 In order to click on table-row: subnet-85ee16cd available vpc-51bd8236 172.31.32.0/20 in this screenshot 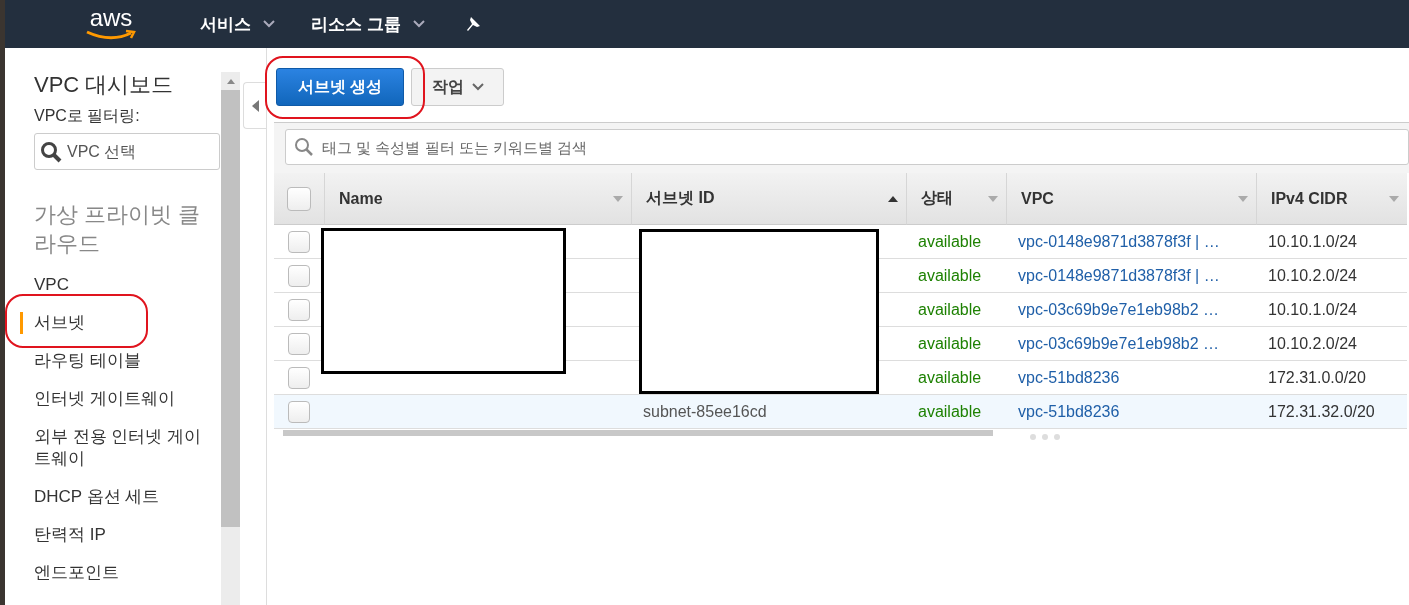, I will do `click(840, 412)`.